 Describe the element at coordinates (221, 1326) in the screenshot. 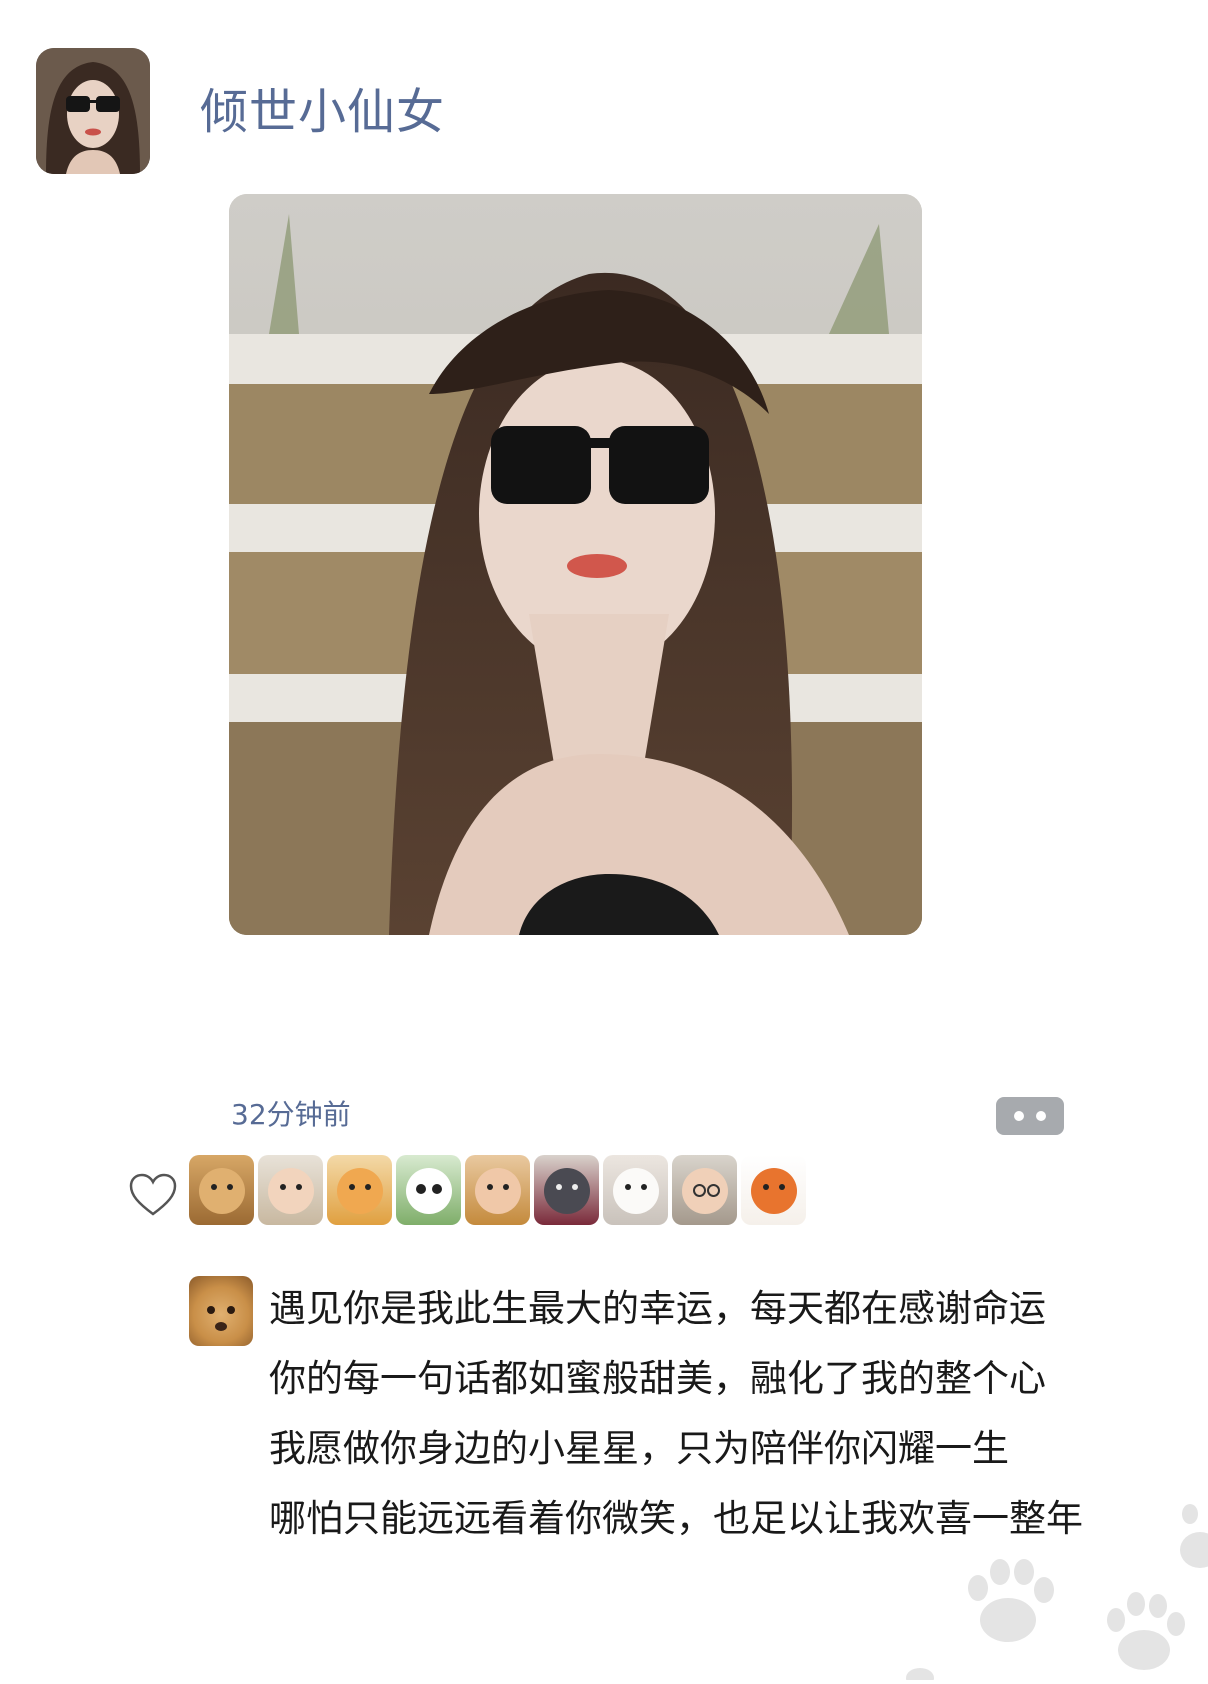

I see `nose-icon` at that location.